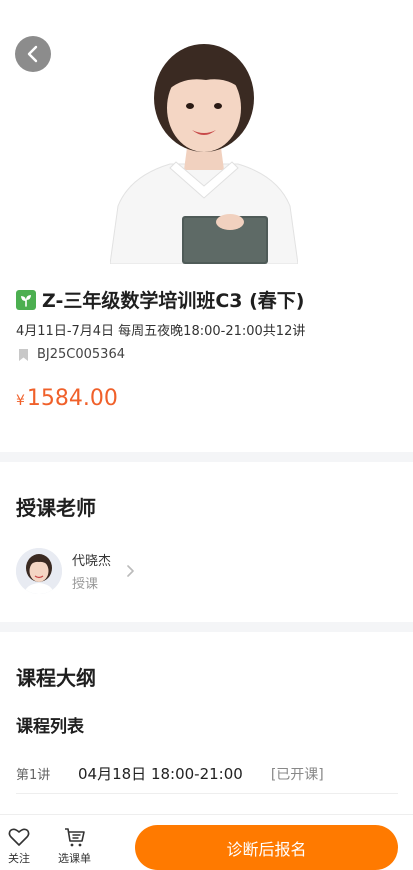 The height and width of the screenshot is (870, 413). I want to click on cart-label: 选课单, so click(74, 858).